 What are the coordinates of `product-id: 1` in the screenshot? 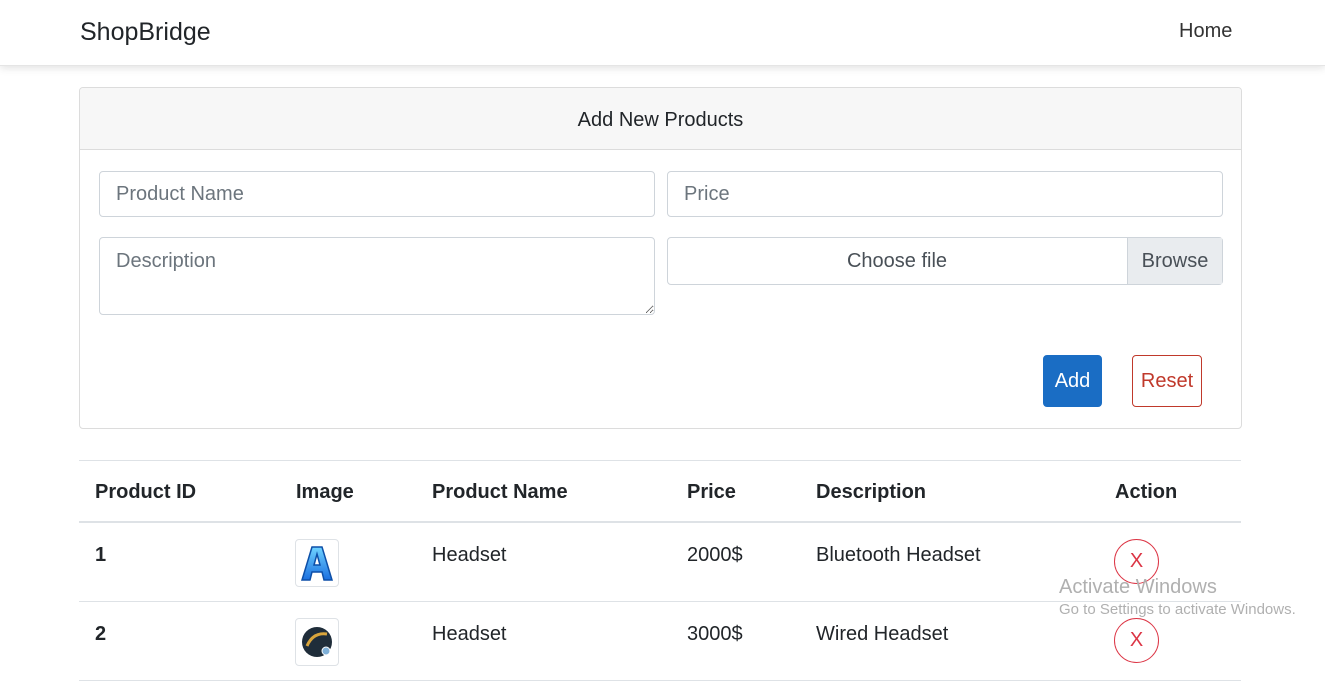 It's located at (101, 555).